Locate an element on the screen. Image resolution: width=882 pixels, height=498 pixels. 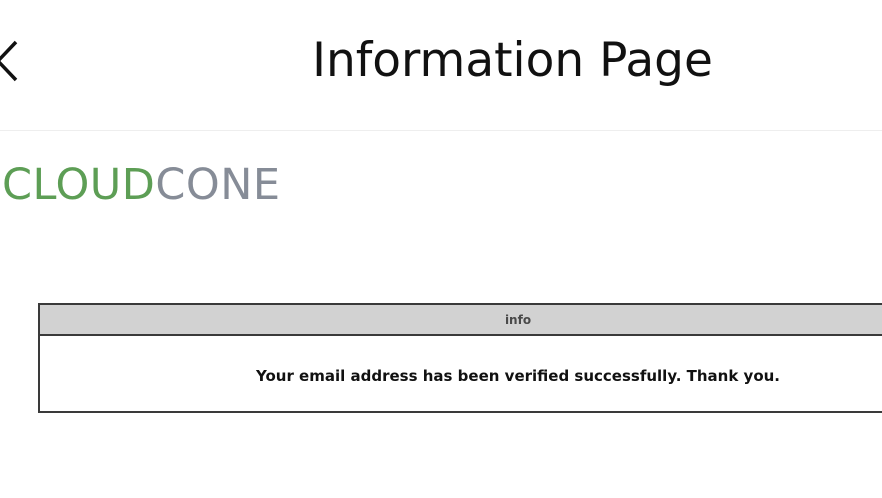
logo-text-cloud: CLOUD is located at coordinates (79, 185).